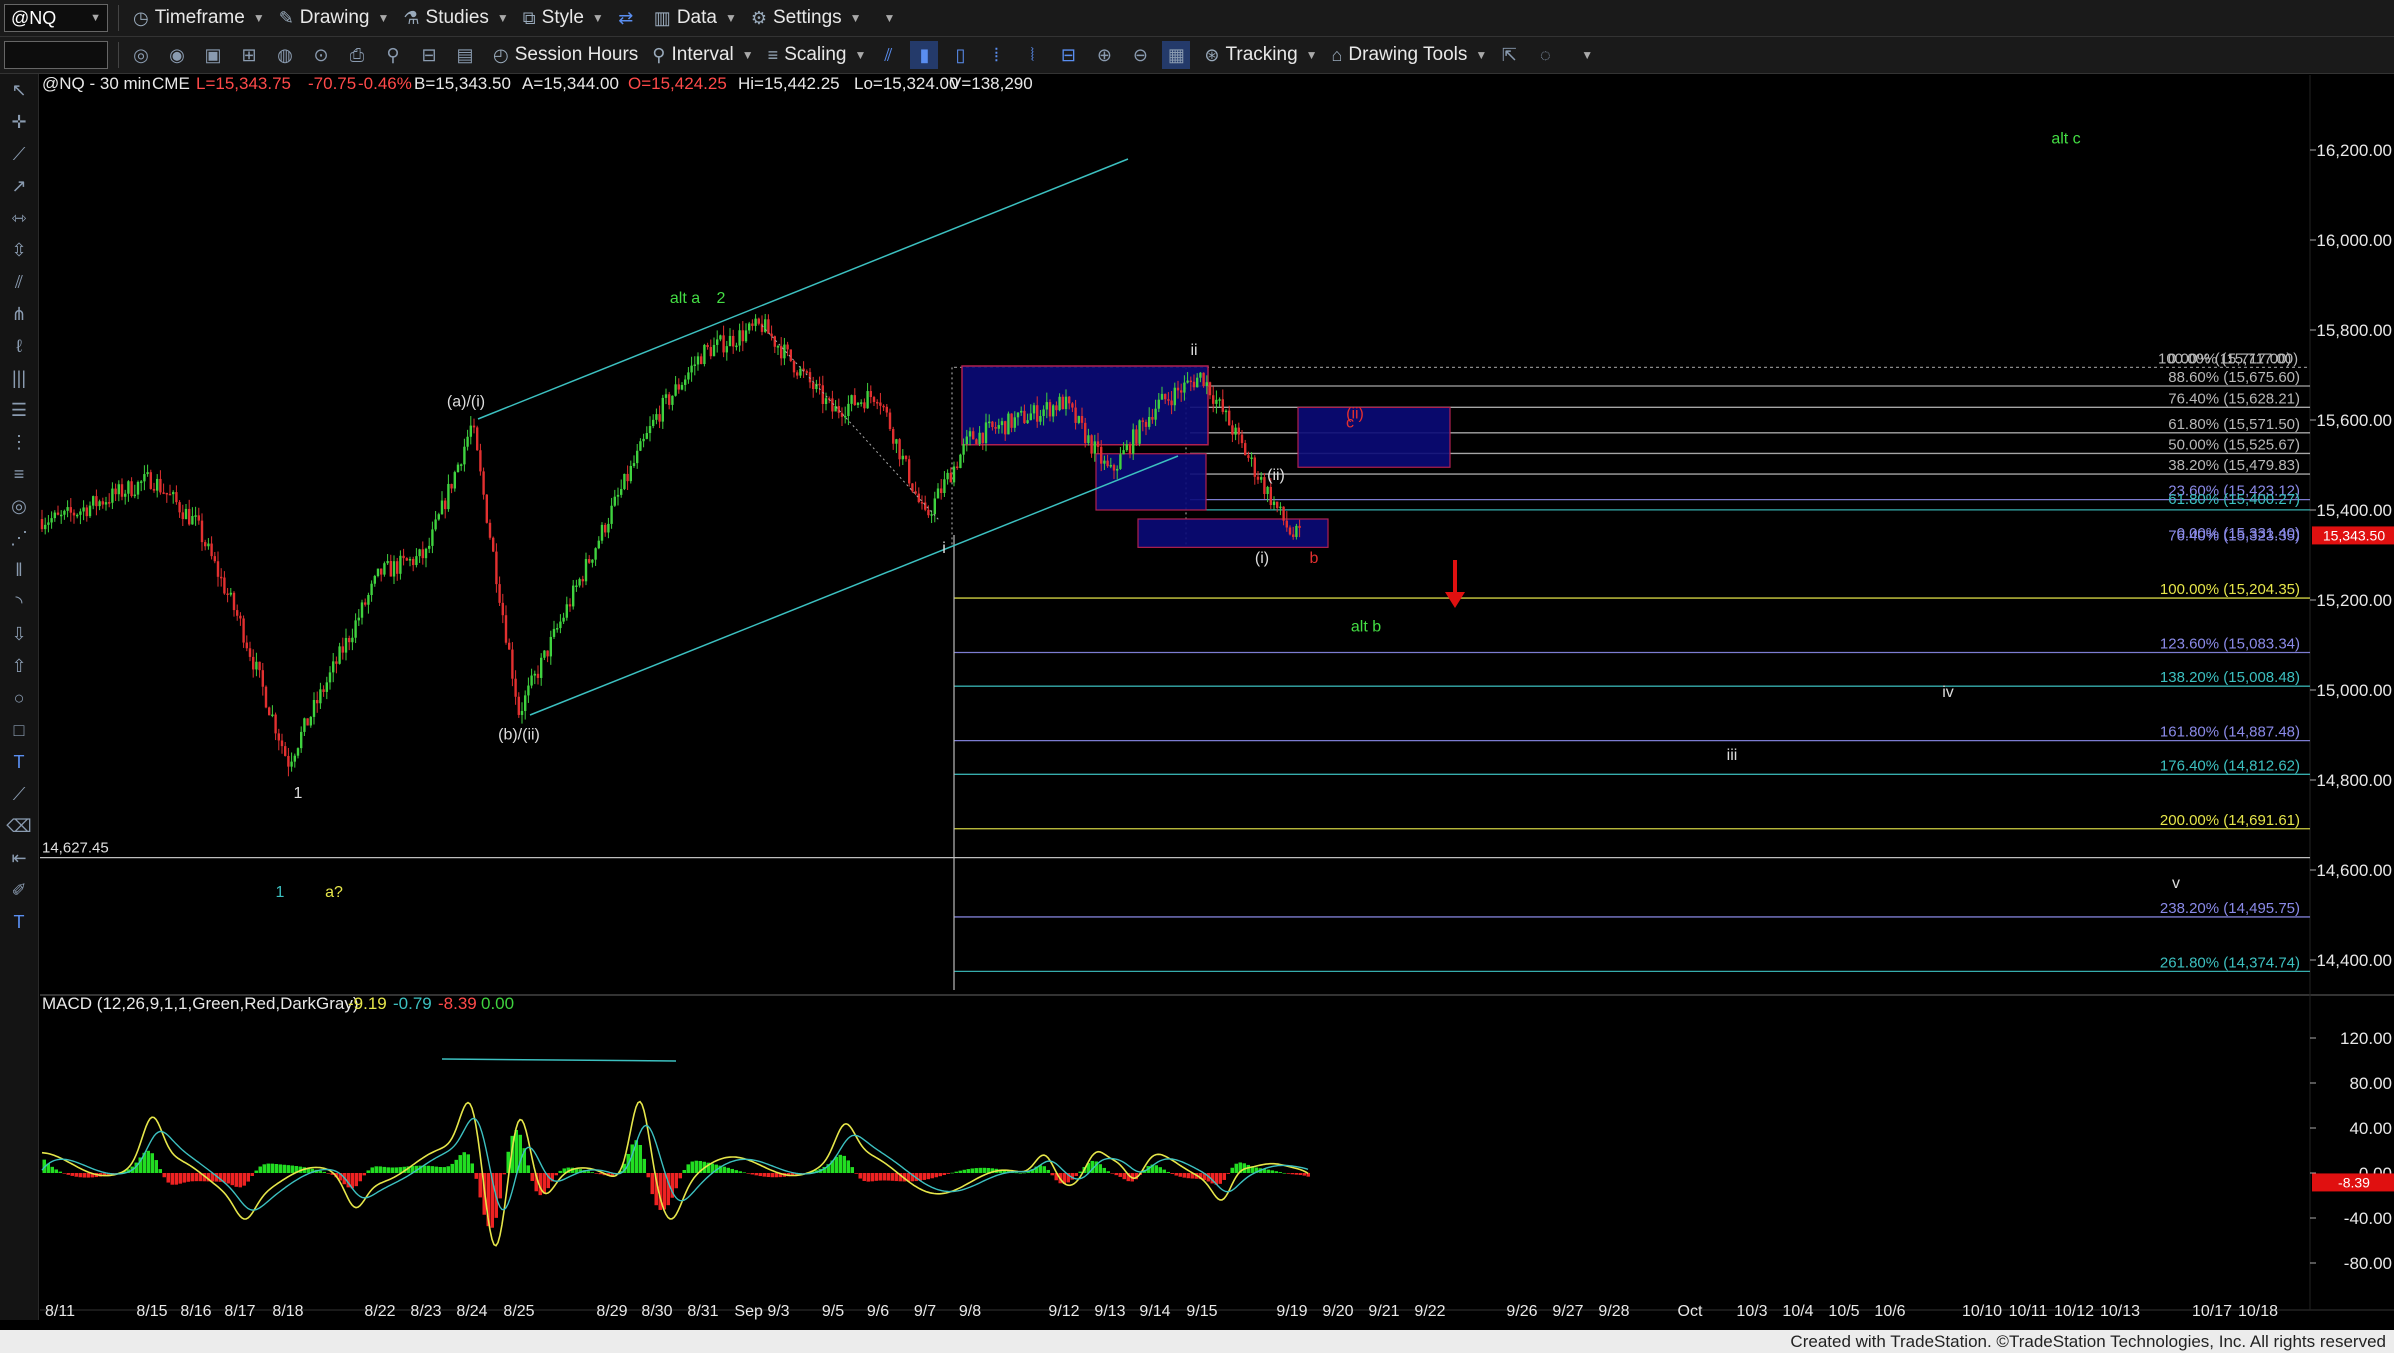  Describe the element at coordinates (19, 442) in the screenshot. I see `fib-extension-icon: ⋮` at that location.